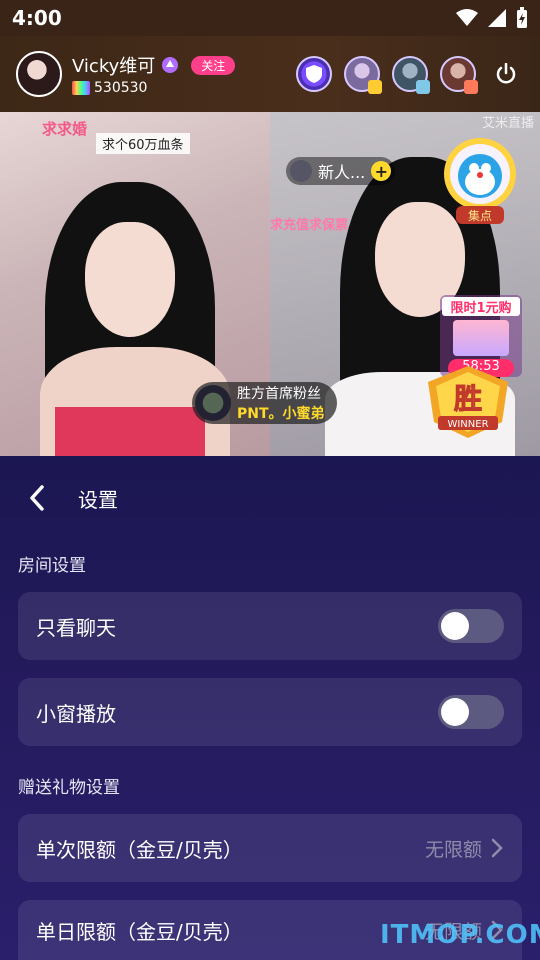  What do you see at coordinates (314, 74) in the screenshot?
I see `guard-shield-icon` at bounding box center [314, 74].